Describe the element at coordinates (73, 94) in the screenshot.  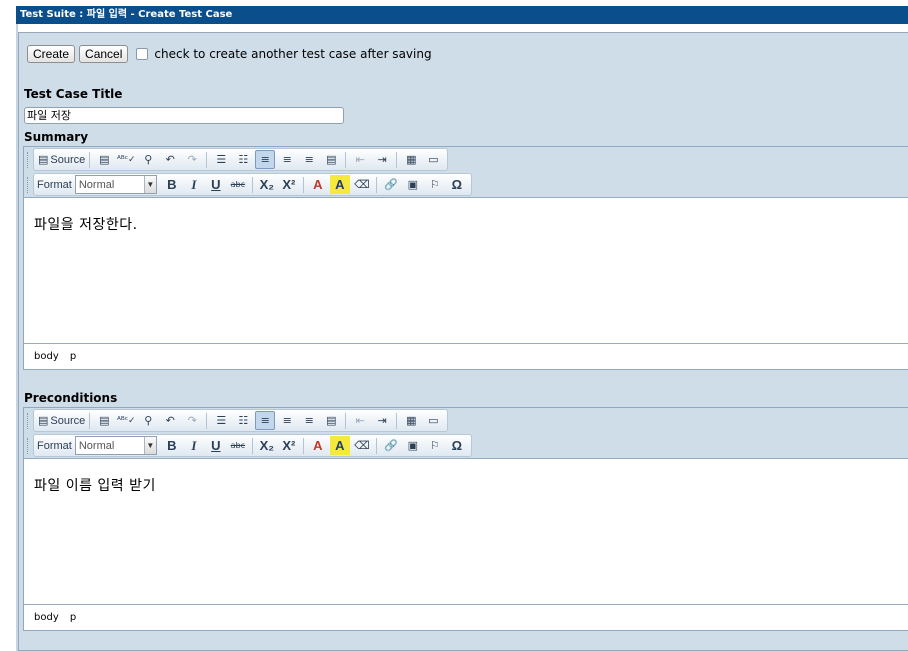
I see `title-label: Test Case Title` at that location.